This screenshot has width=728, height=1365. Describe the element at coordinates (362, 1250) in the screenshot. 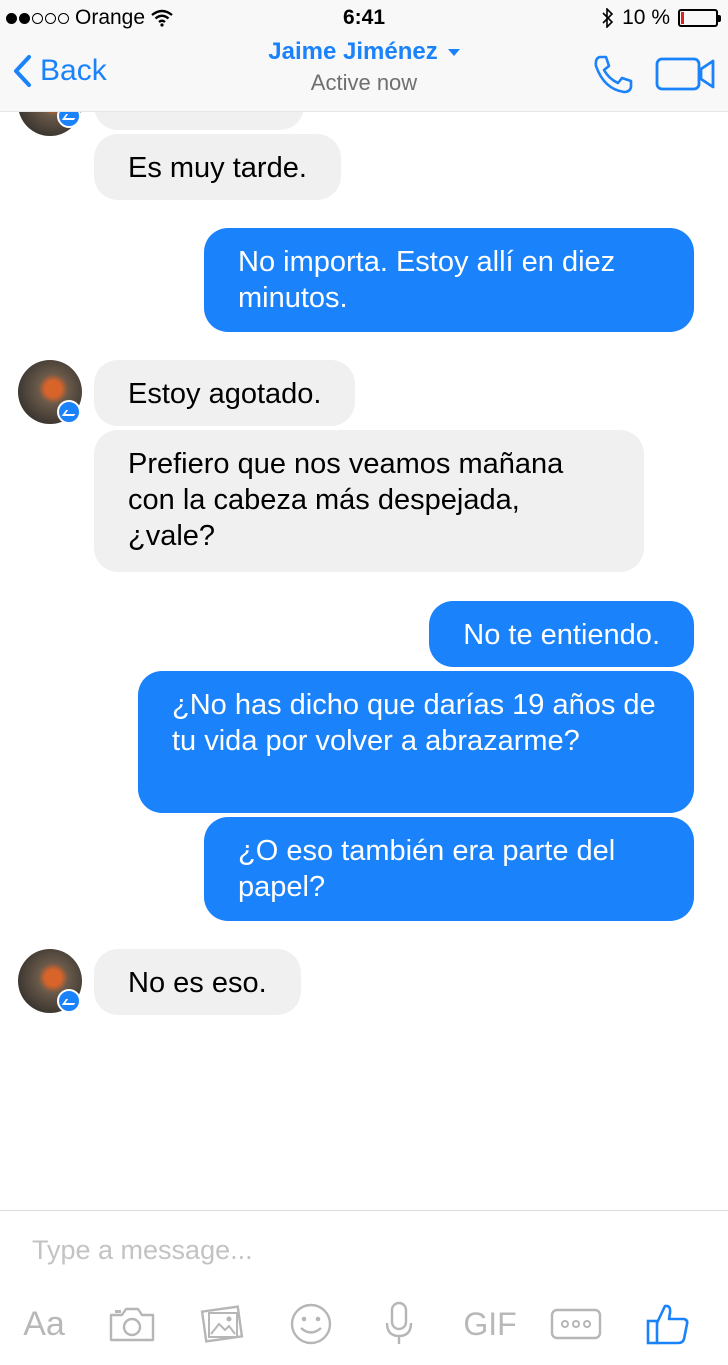

I see `message-input` at that location.